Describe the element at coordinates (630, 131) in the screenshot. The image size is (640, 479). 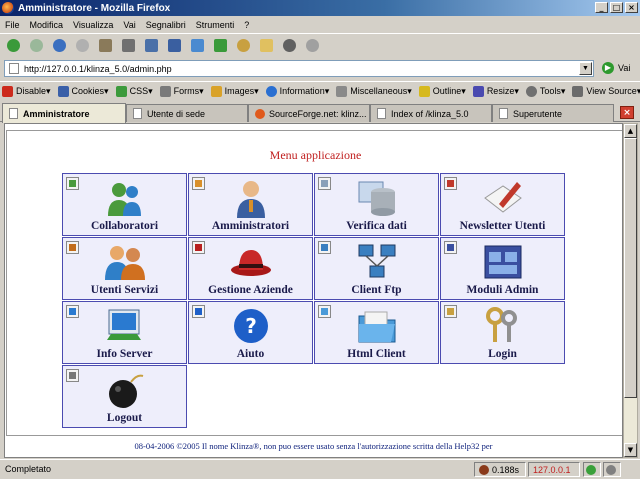
I see `scroll-up-button: ▲` at that location.